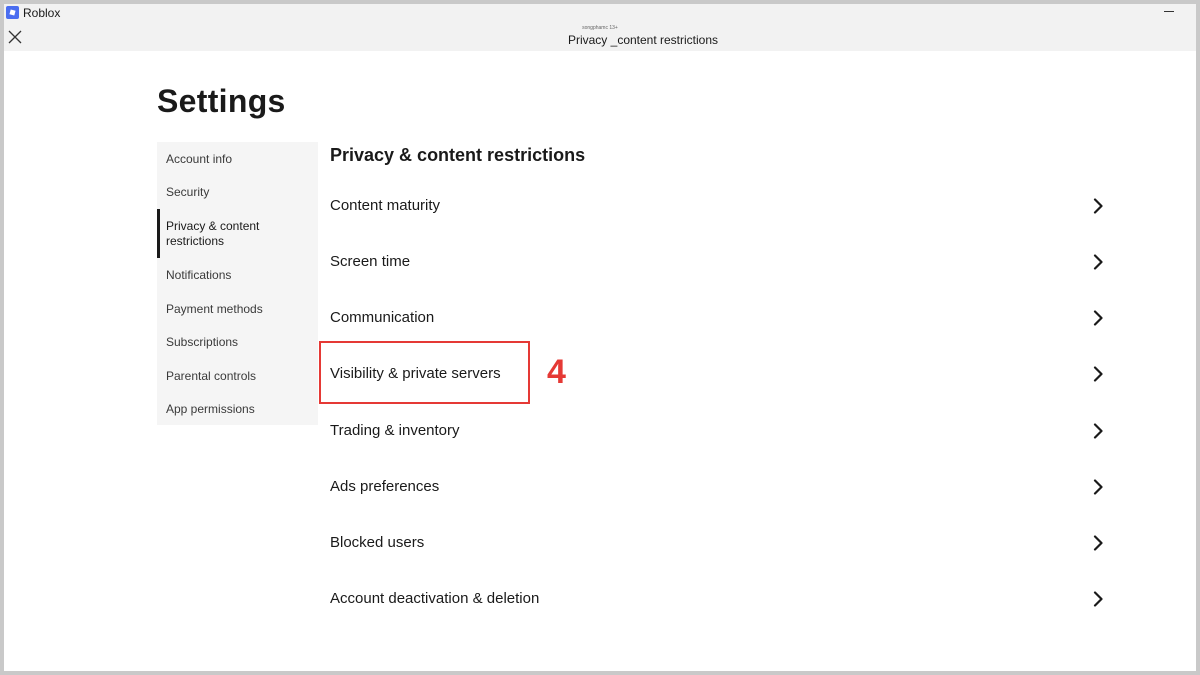  Describe the element at coordinates (718, 599) in the screenshot. I see `option-account-deactivation-deletion: Account deactivation & deletion` at that location.